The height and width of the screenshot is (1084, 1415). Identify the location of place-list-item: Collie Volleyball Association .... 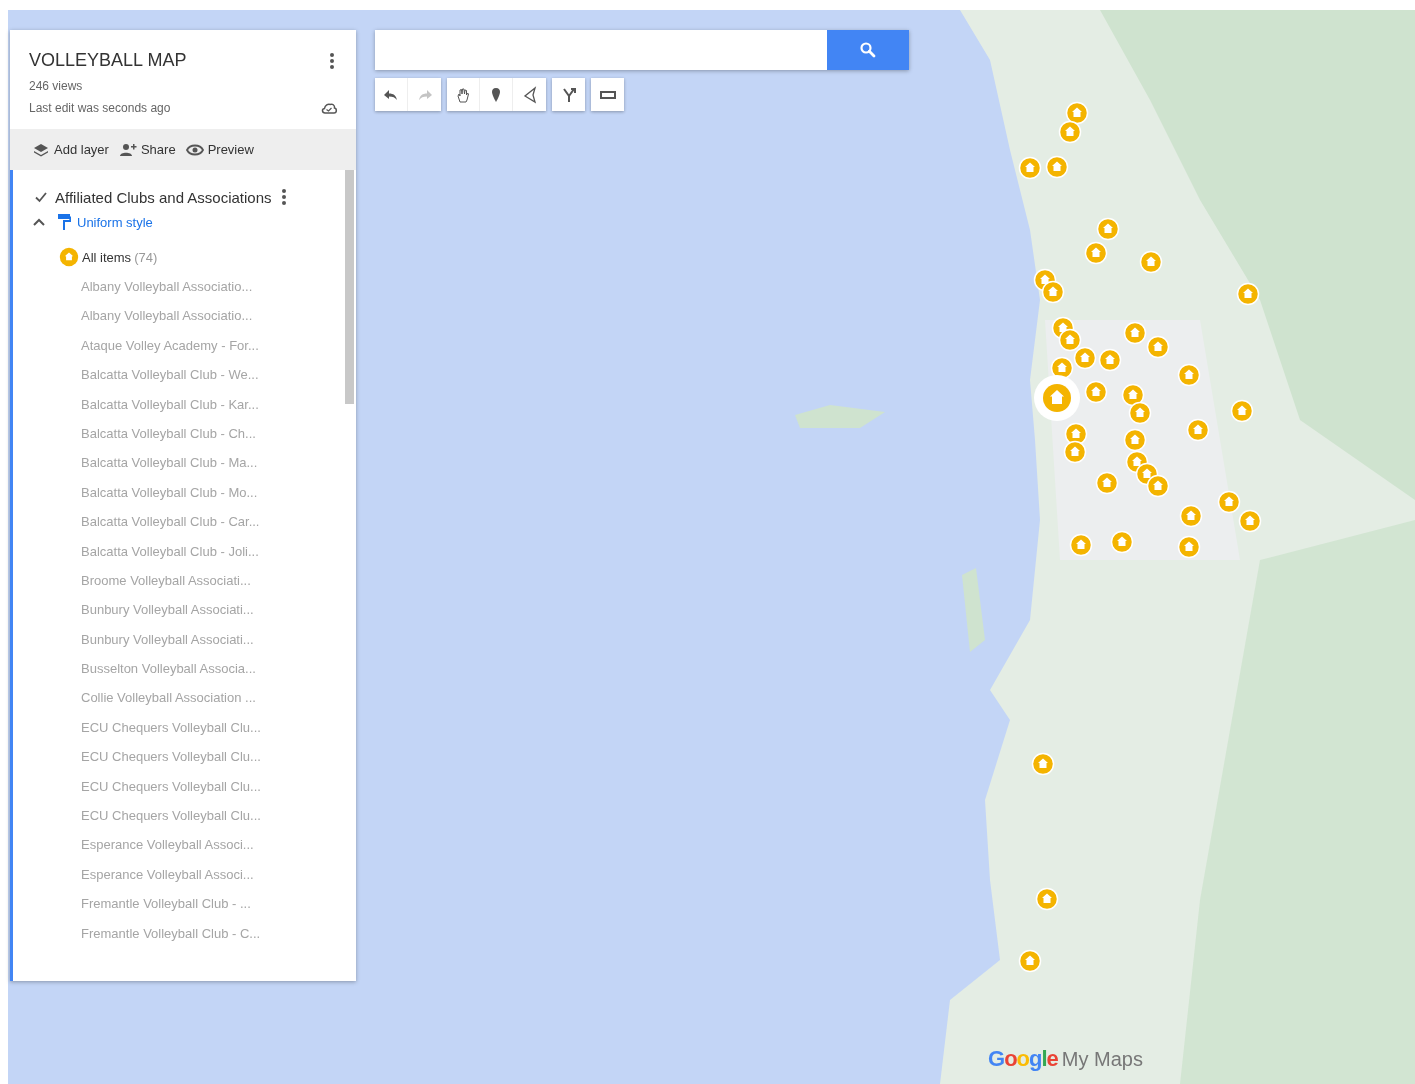
(218, 698).